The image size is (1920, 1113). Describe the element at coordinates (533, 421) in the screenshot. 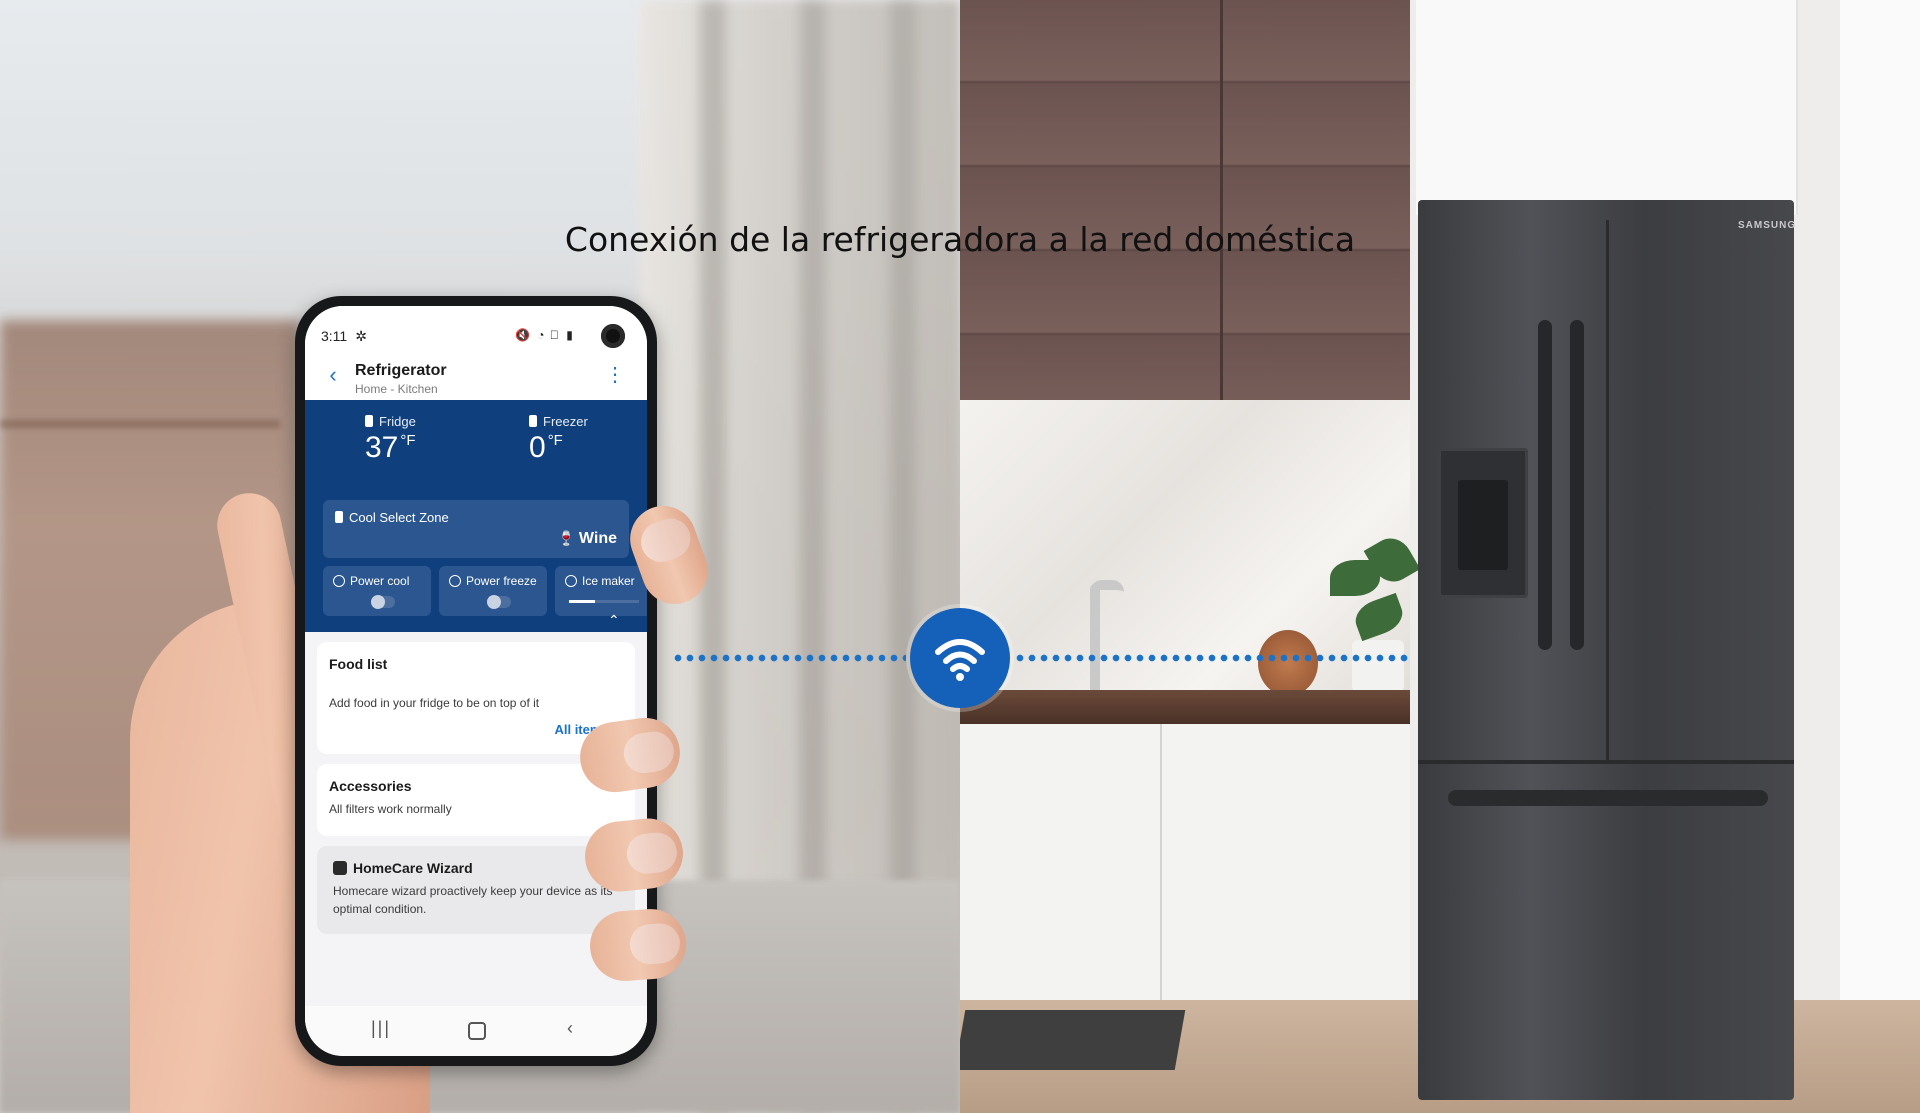

I see `freezer-icon` at that location.